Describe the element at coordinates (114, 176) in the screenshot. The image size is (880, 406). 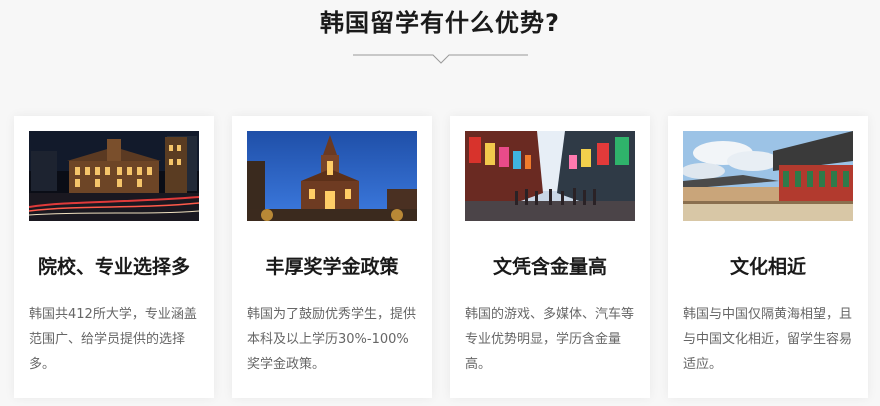
I see `night-city-building-photo` at that location.